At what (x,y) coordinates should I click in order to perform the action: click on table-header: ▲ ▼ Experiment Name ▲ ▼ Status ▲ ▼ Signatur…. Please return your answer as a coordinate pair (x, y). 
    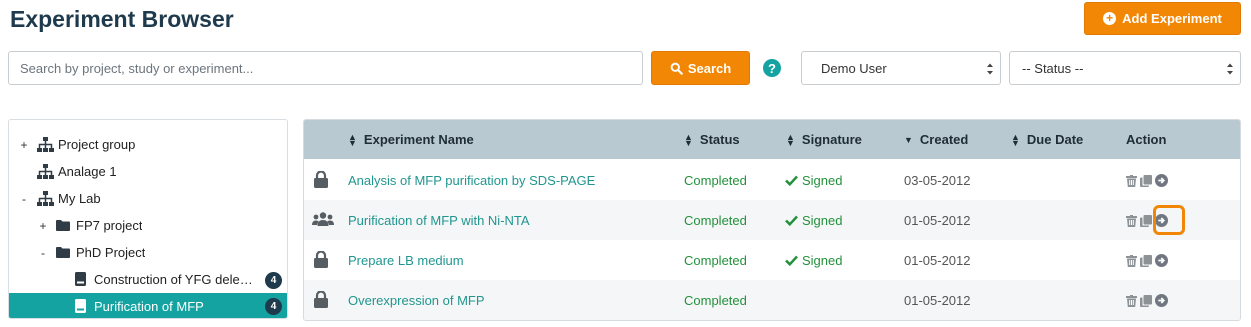
    Looking at the image, I should click on (772, 139).